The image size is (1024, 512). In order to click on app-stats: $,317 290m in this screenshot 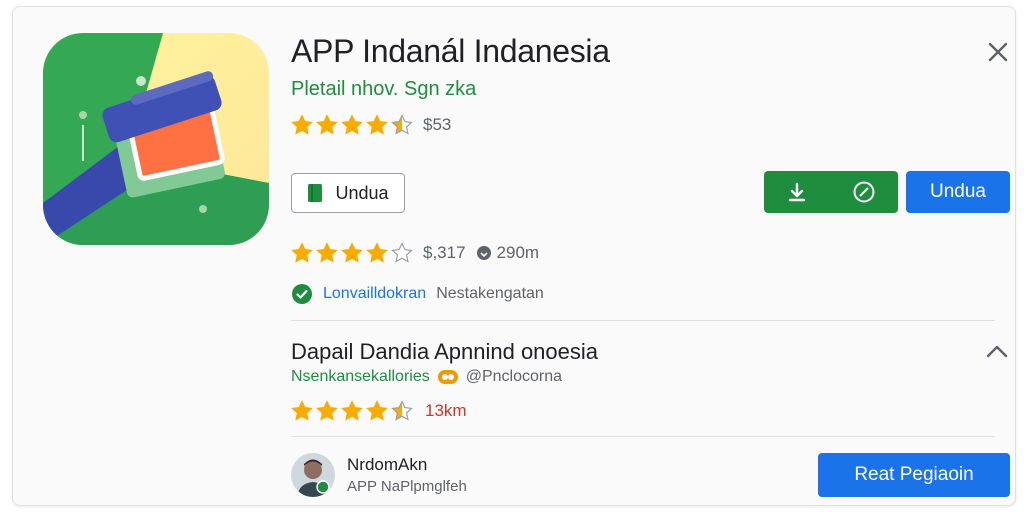, I will do `click(415, 253)`.